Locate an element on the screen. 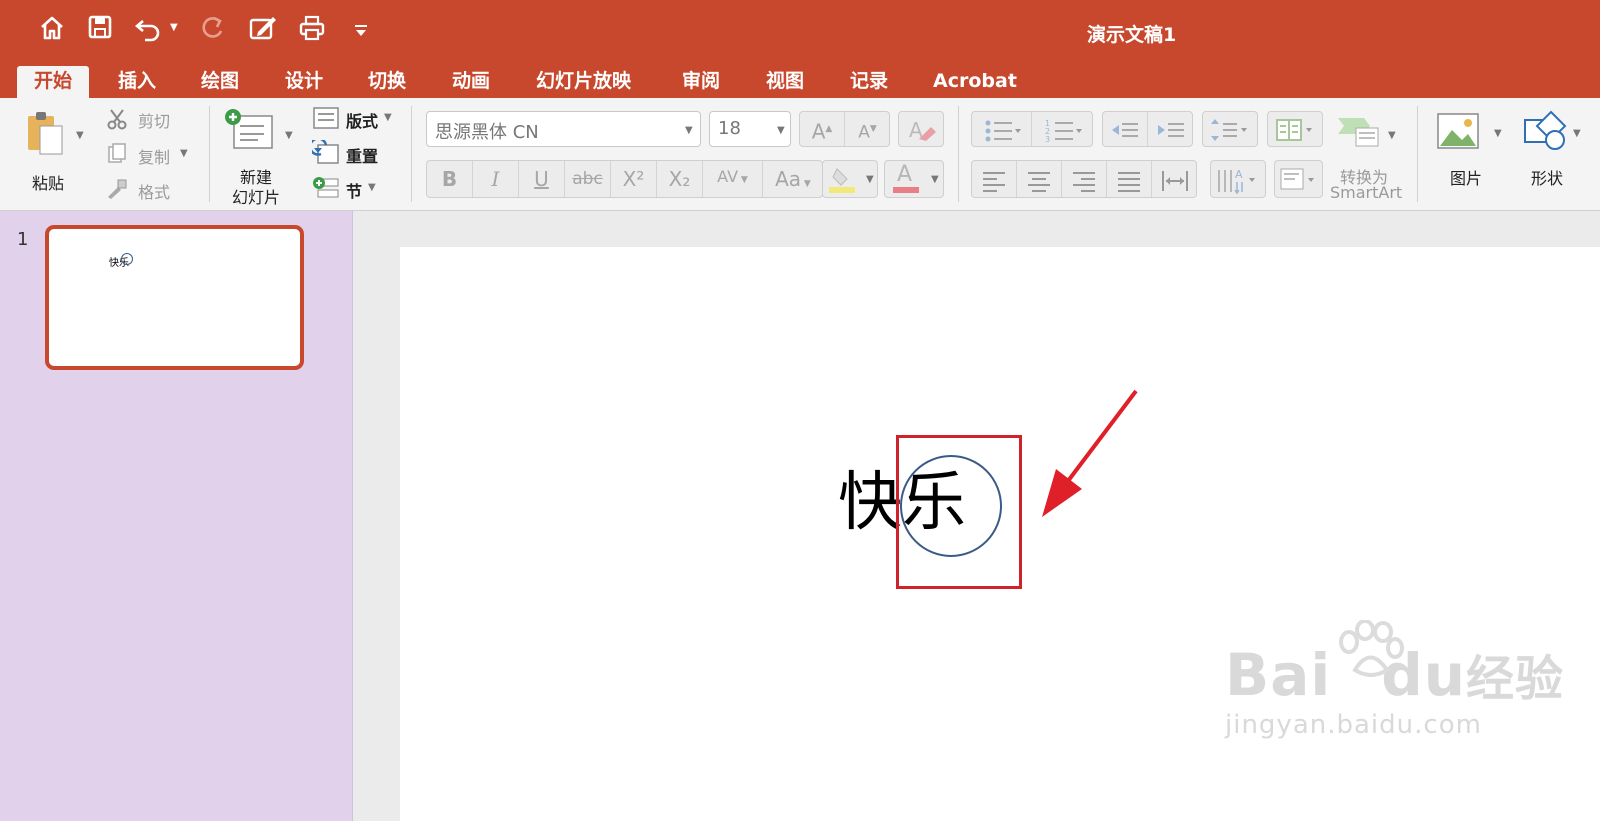  justify-button is located at coordinates (1129, 179).